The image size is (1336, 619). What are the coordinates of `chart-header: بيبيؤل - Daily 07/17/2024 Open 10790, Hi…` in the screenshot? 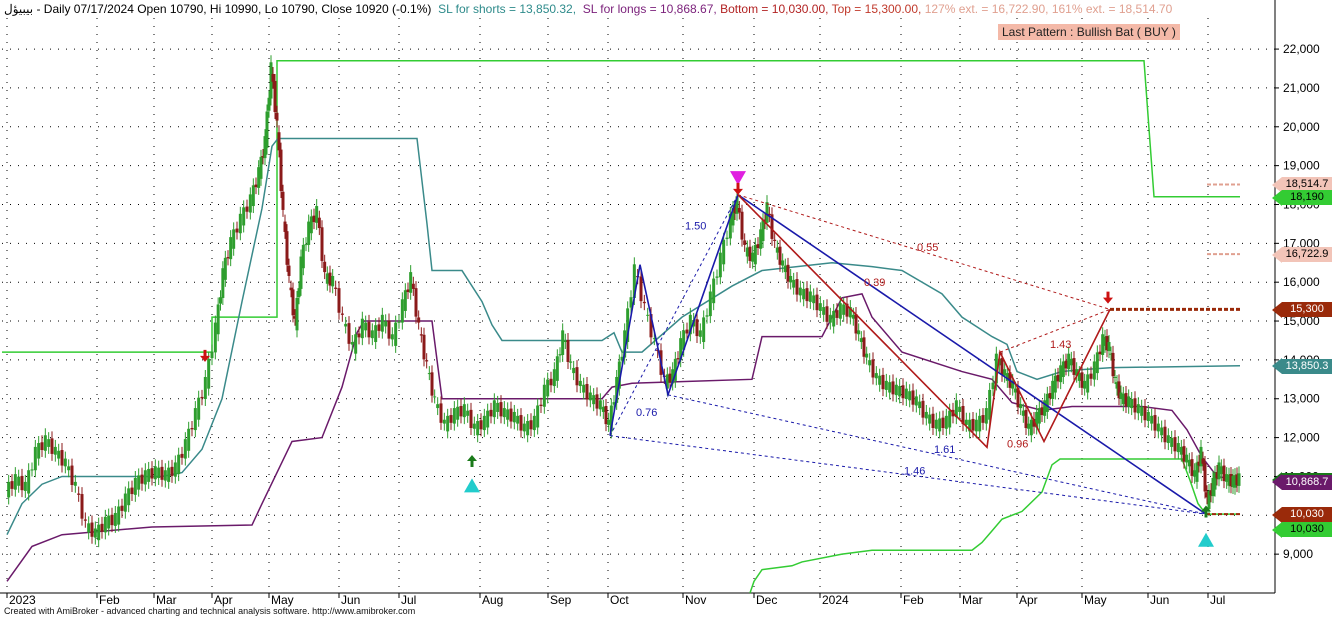 It's located at (588, 9).